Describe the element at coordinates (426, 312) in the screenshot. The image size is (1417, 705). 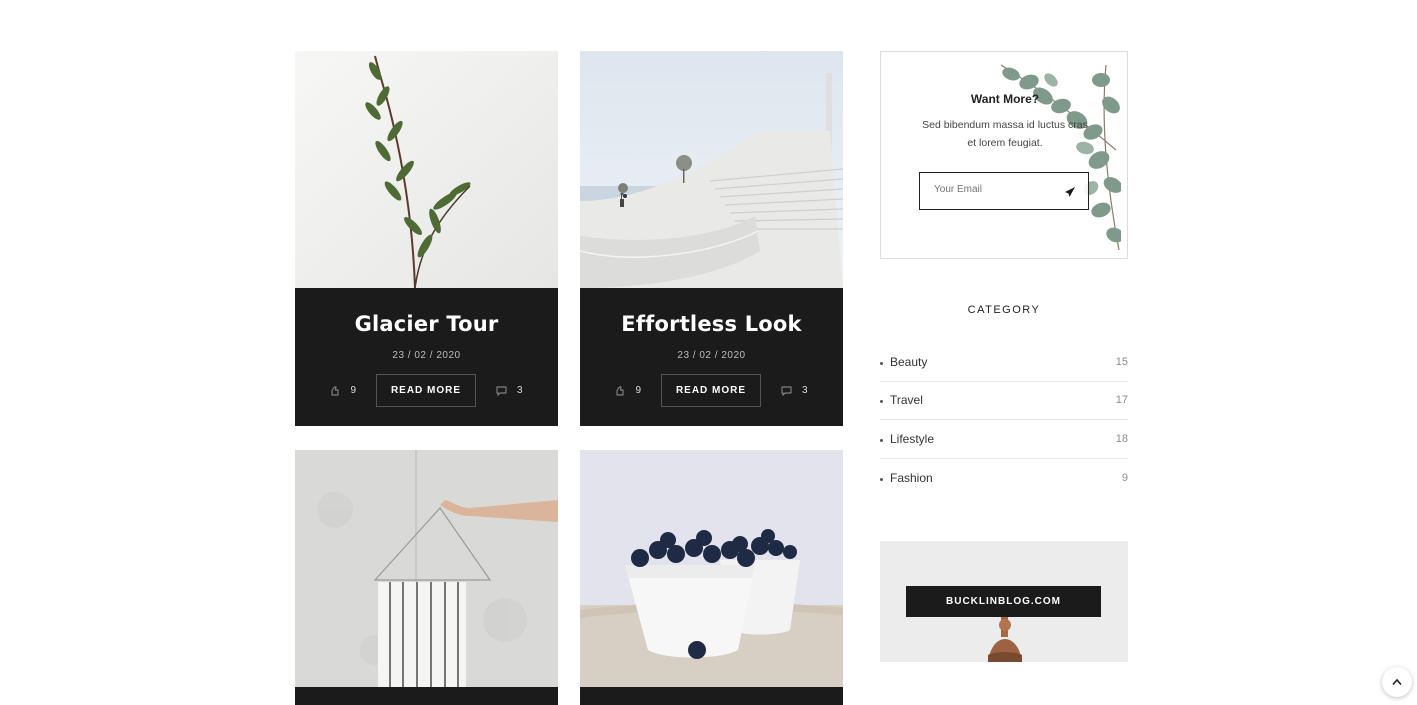
I see `post-title: Glacier Tour` at that location.